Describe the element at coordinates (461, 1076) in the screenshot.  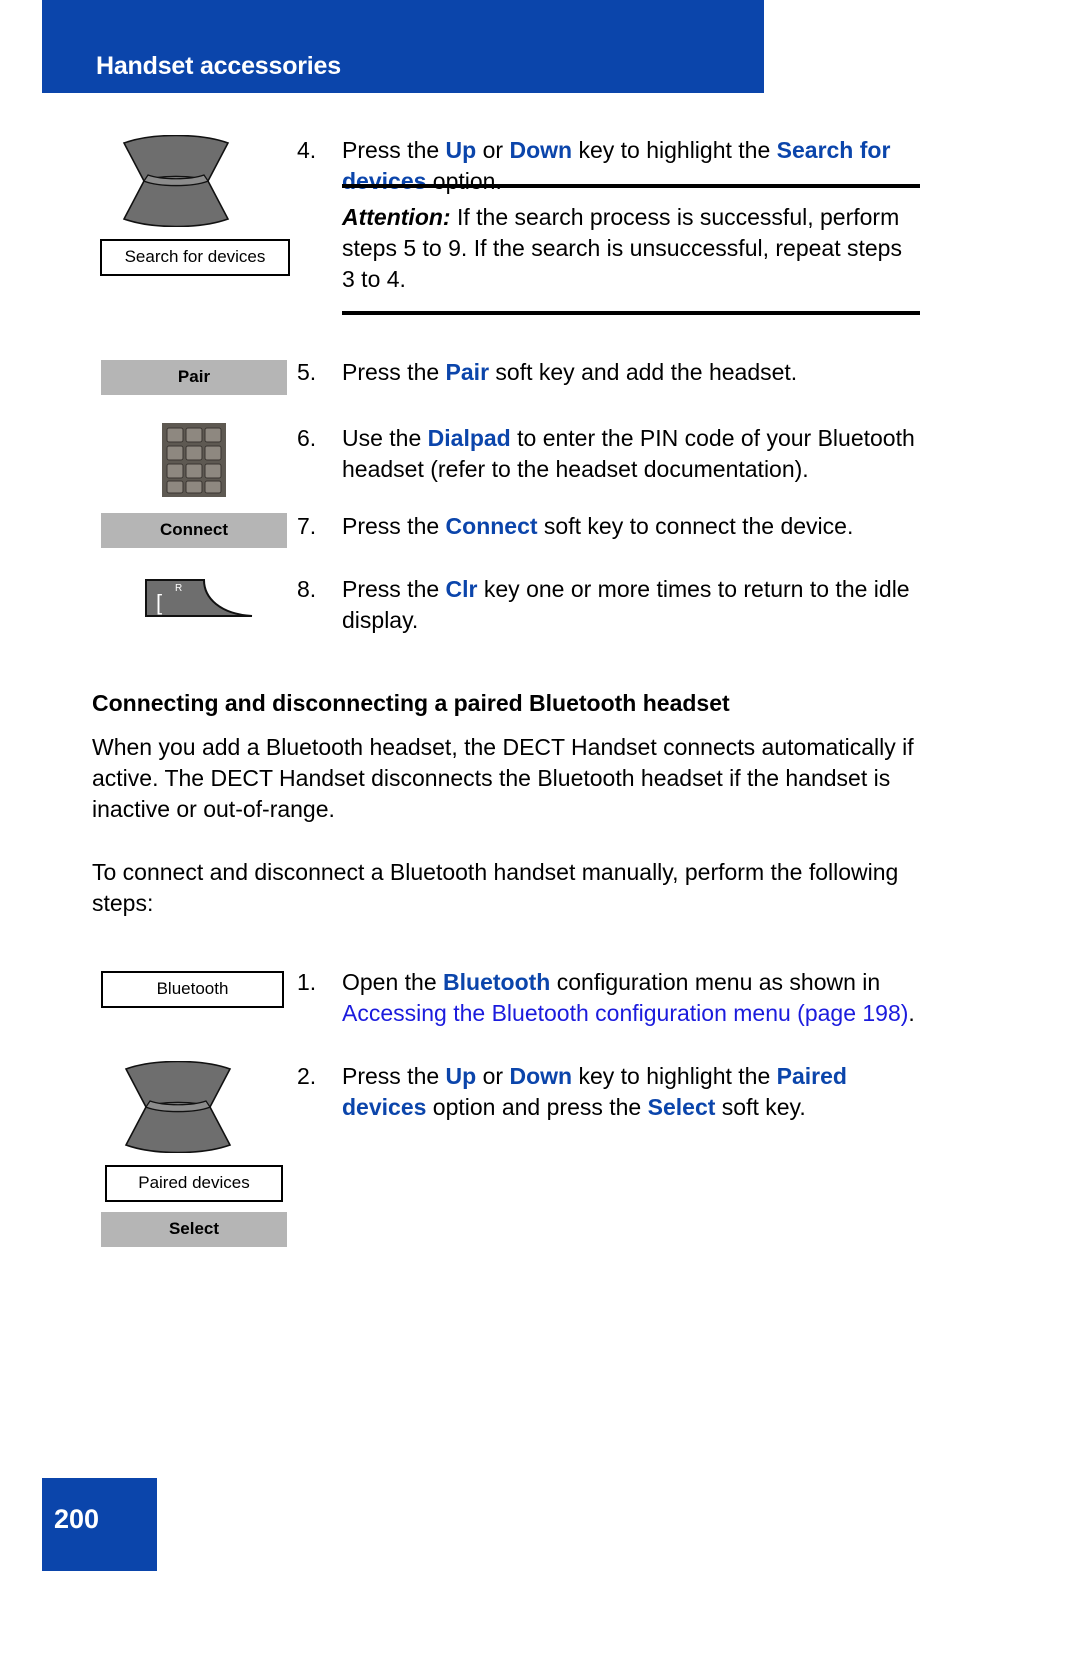
I see `step-b2-seg-1: Up` at that location.